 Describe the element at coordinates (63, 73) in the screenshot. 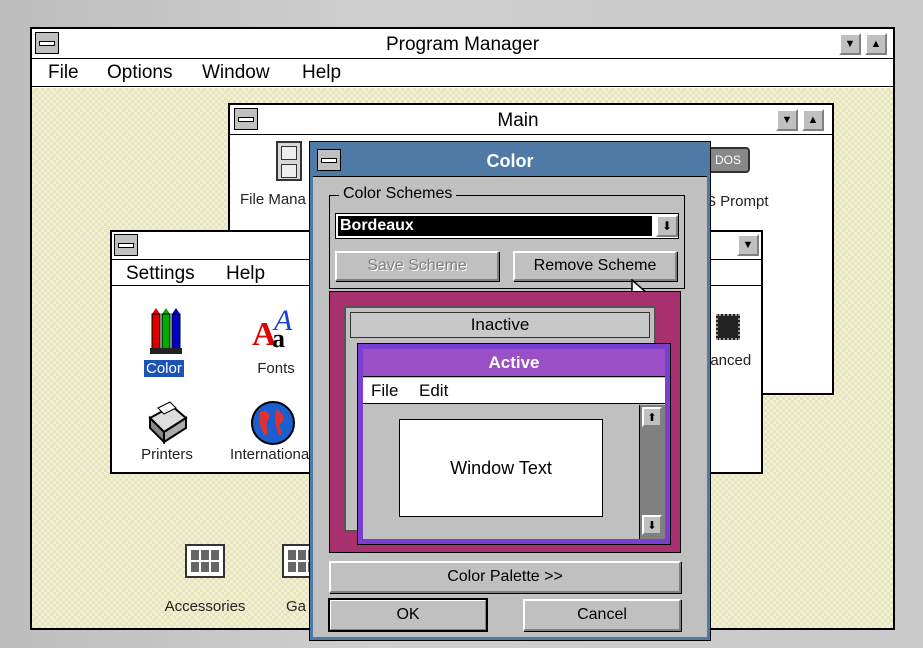

I see `menu-file: File` at that location.